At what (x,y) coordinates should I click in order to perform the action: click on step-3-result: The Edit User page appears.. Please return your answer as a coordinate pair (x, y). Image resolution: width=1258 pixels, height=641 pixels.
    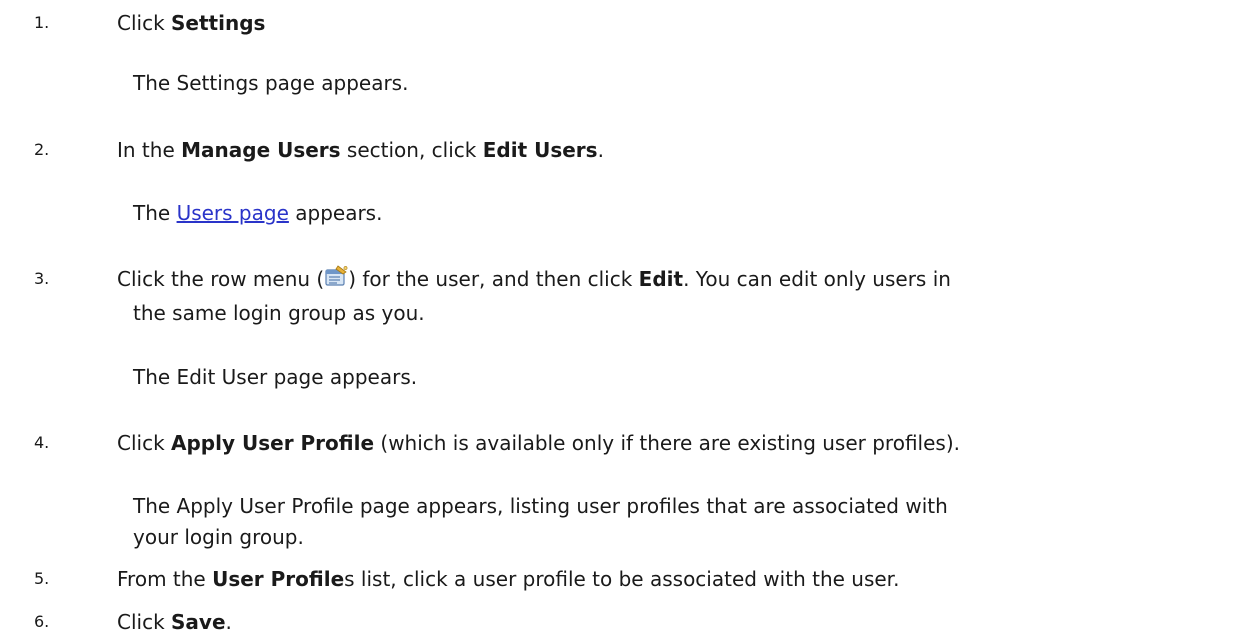
    Looking at the image, I should click on (275, 377).